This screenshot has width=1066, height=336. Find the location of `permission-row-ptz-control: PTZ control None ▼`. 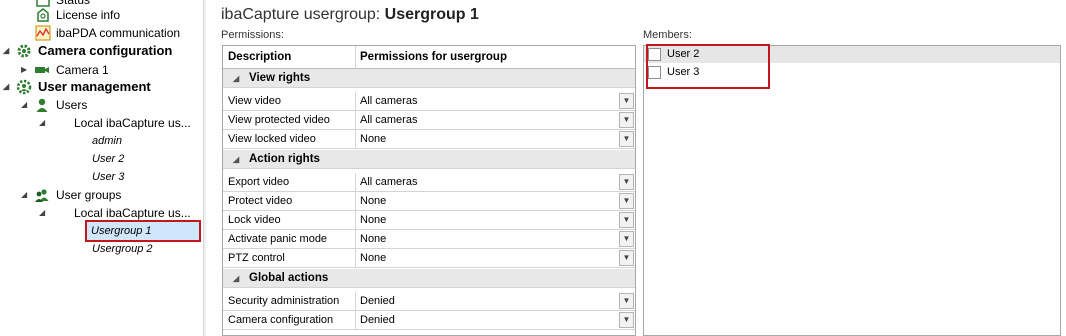

permission-row-ptz-control: PTZ control None ▼ is located at coordinates (429, 258).